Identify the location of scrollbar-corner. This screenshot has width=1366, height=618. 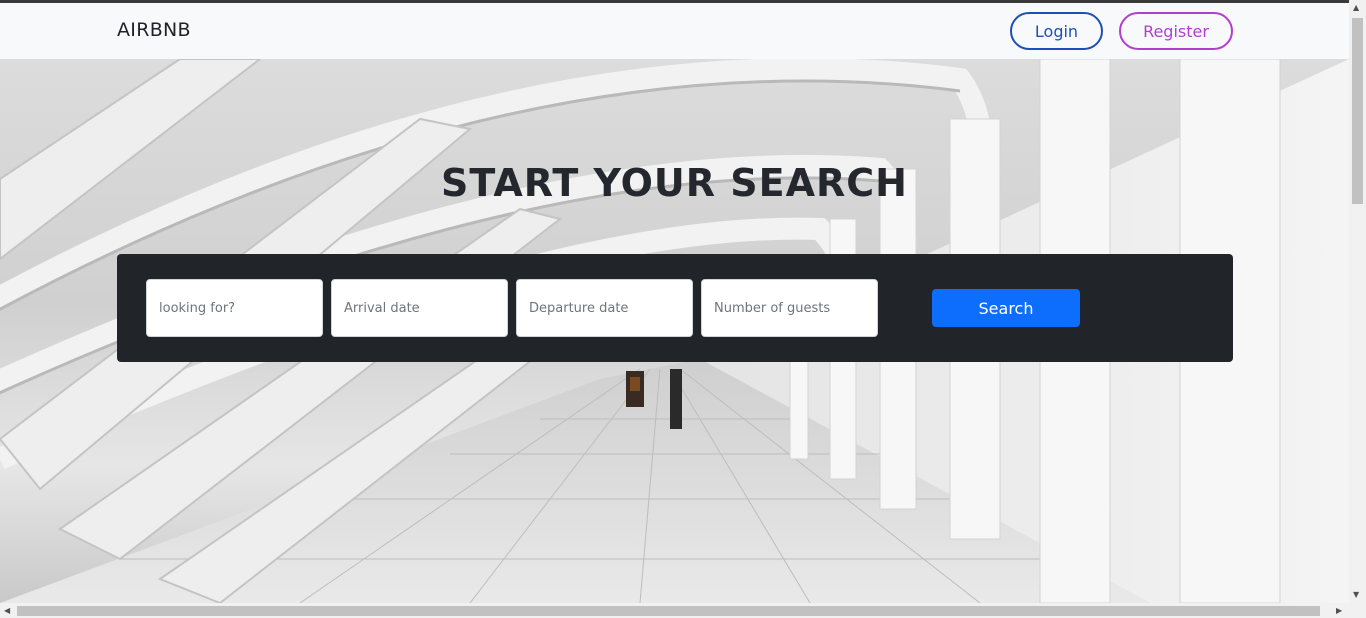
(1357, 610).